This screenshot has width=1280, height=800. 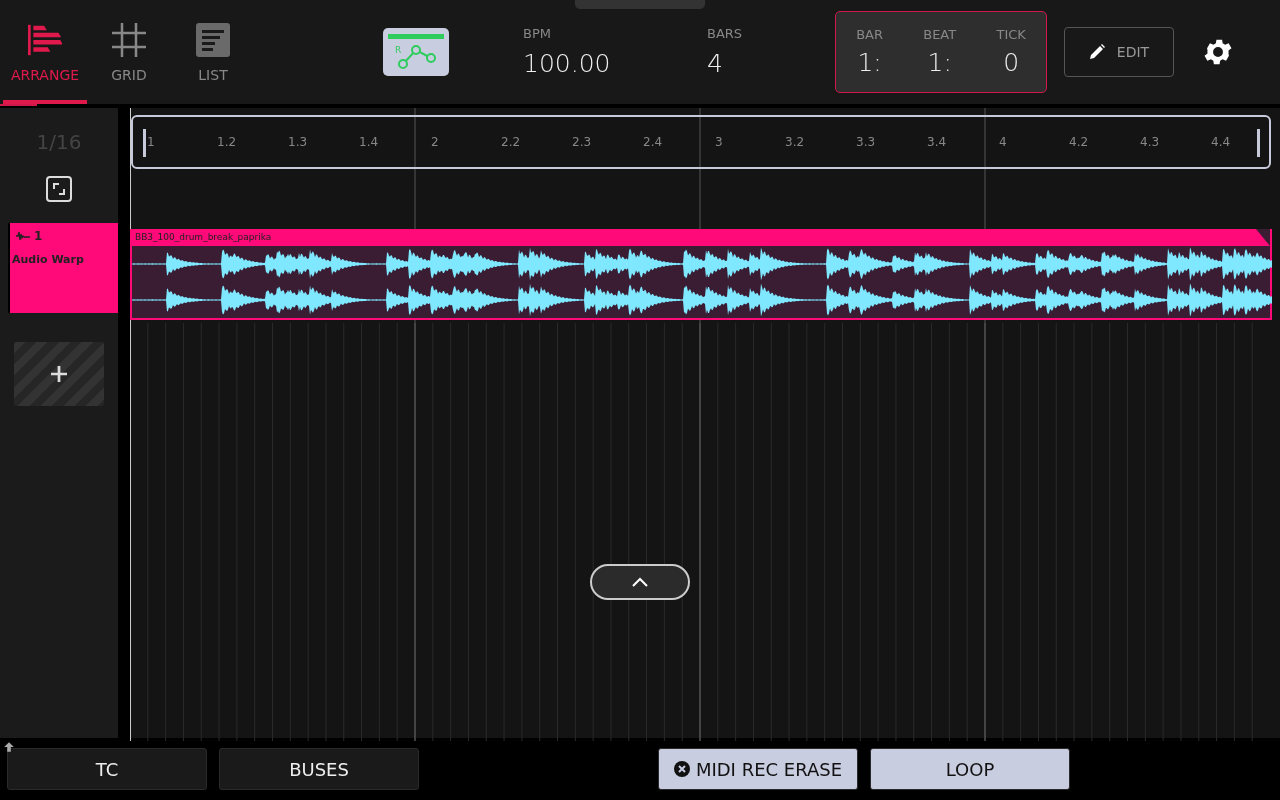 What do you see at coordinates (1079, 142) in the screenshot?
I see `ruler-label: 4.2` at bounding box center [1079, 142].